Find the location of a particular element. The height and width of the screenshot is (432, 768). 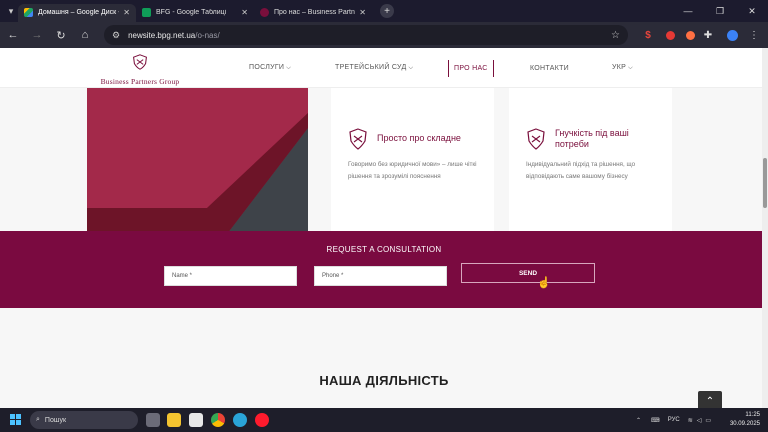

url-path: /o-nas/ is located at coordinates (207, 35).